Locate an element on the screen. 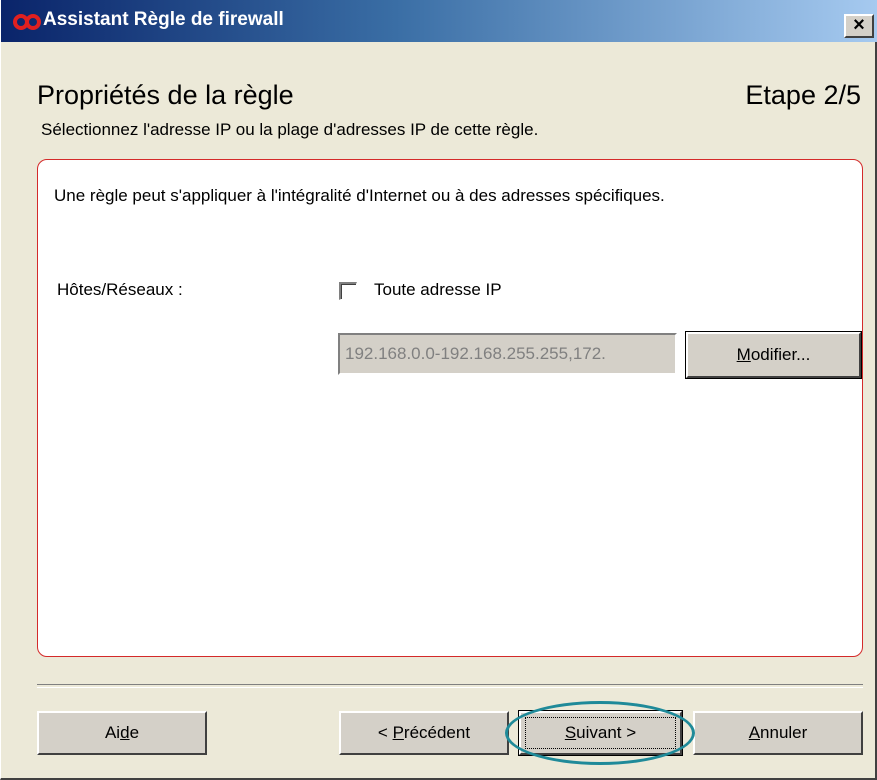 The width and height of the screenshot is (877, 780). page-title: Propriétés de la règle is located at coordinates (165, 95).